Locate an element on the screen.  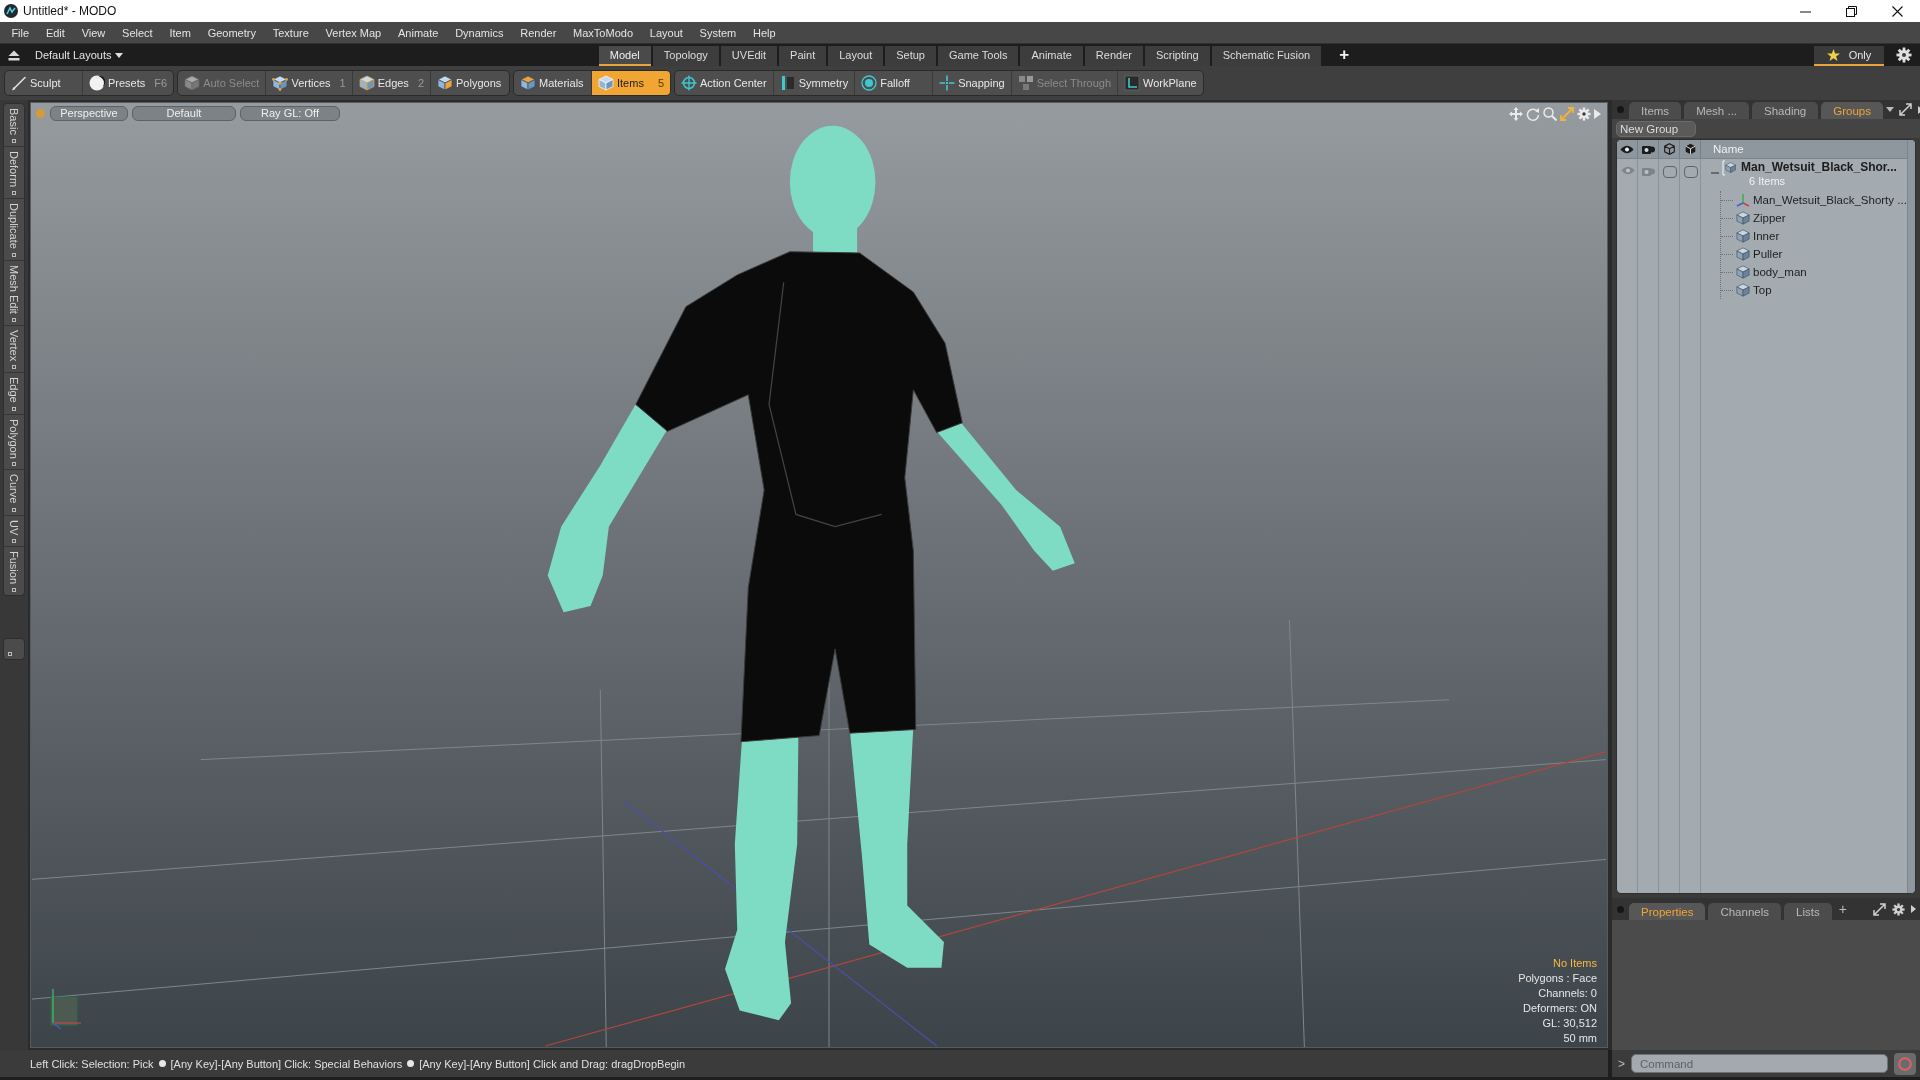
menu-item: Item is located at coordinates (180, 32).